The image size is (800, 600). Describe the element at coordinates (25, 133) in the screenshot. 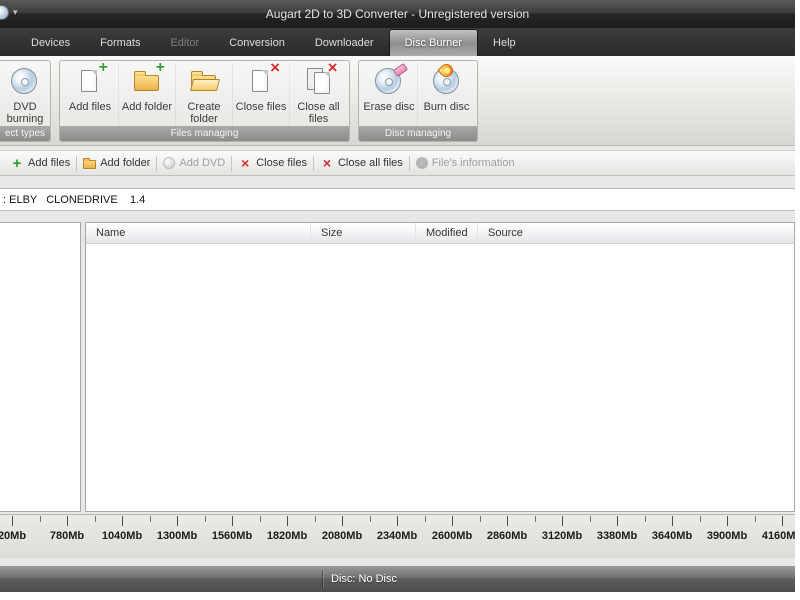

I see `ribbon-group-label: ect types` at that location.